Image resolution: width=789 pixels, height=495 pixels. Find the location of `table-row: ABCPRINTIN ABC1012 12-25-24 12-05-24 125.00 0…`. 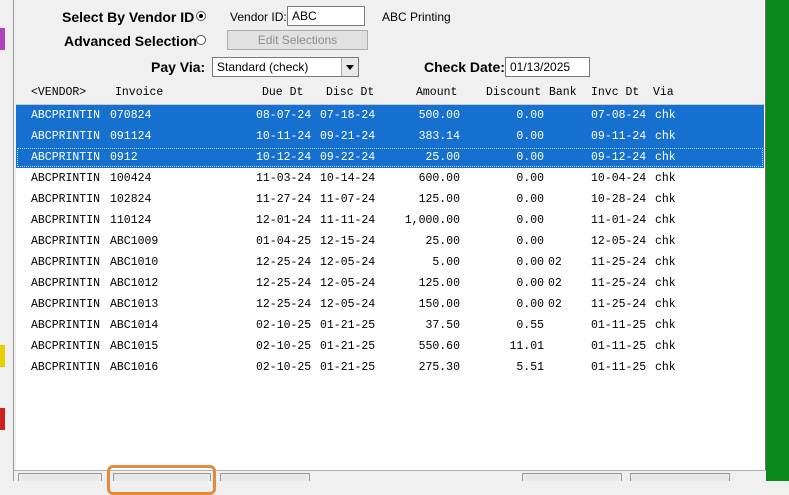

table-row: ABCPRINTIN ABC1012 12-25-24 12-05-24 125.00 0… is located at coordinates (390, 283).